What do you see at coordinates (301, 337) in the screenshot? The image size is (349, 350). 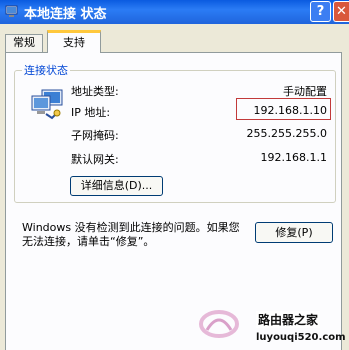 I see `watermark-url: luyouqi520.com` at bounding box center [301, 337].